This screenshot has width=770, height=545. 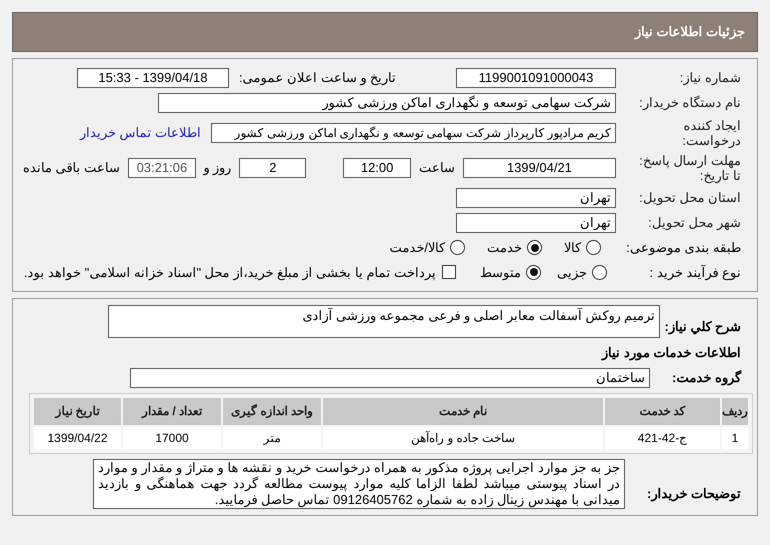 What do you see at coordinates (272, 411) in the screenshot?
I see `column-header: واحد اندازه گیری` at bounding box center [272, 411].